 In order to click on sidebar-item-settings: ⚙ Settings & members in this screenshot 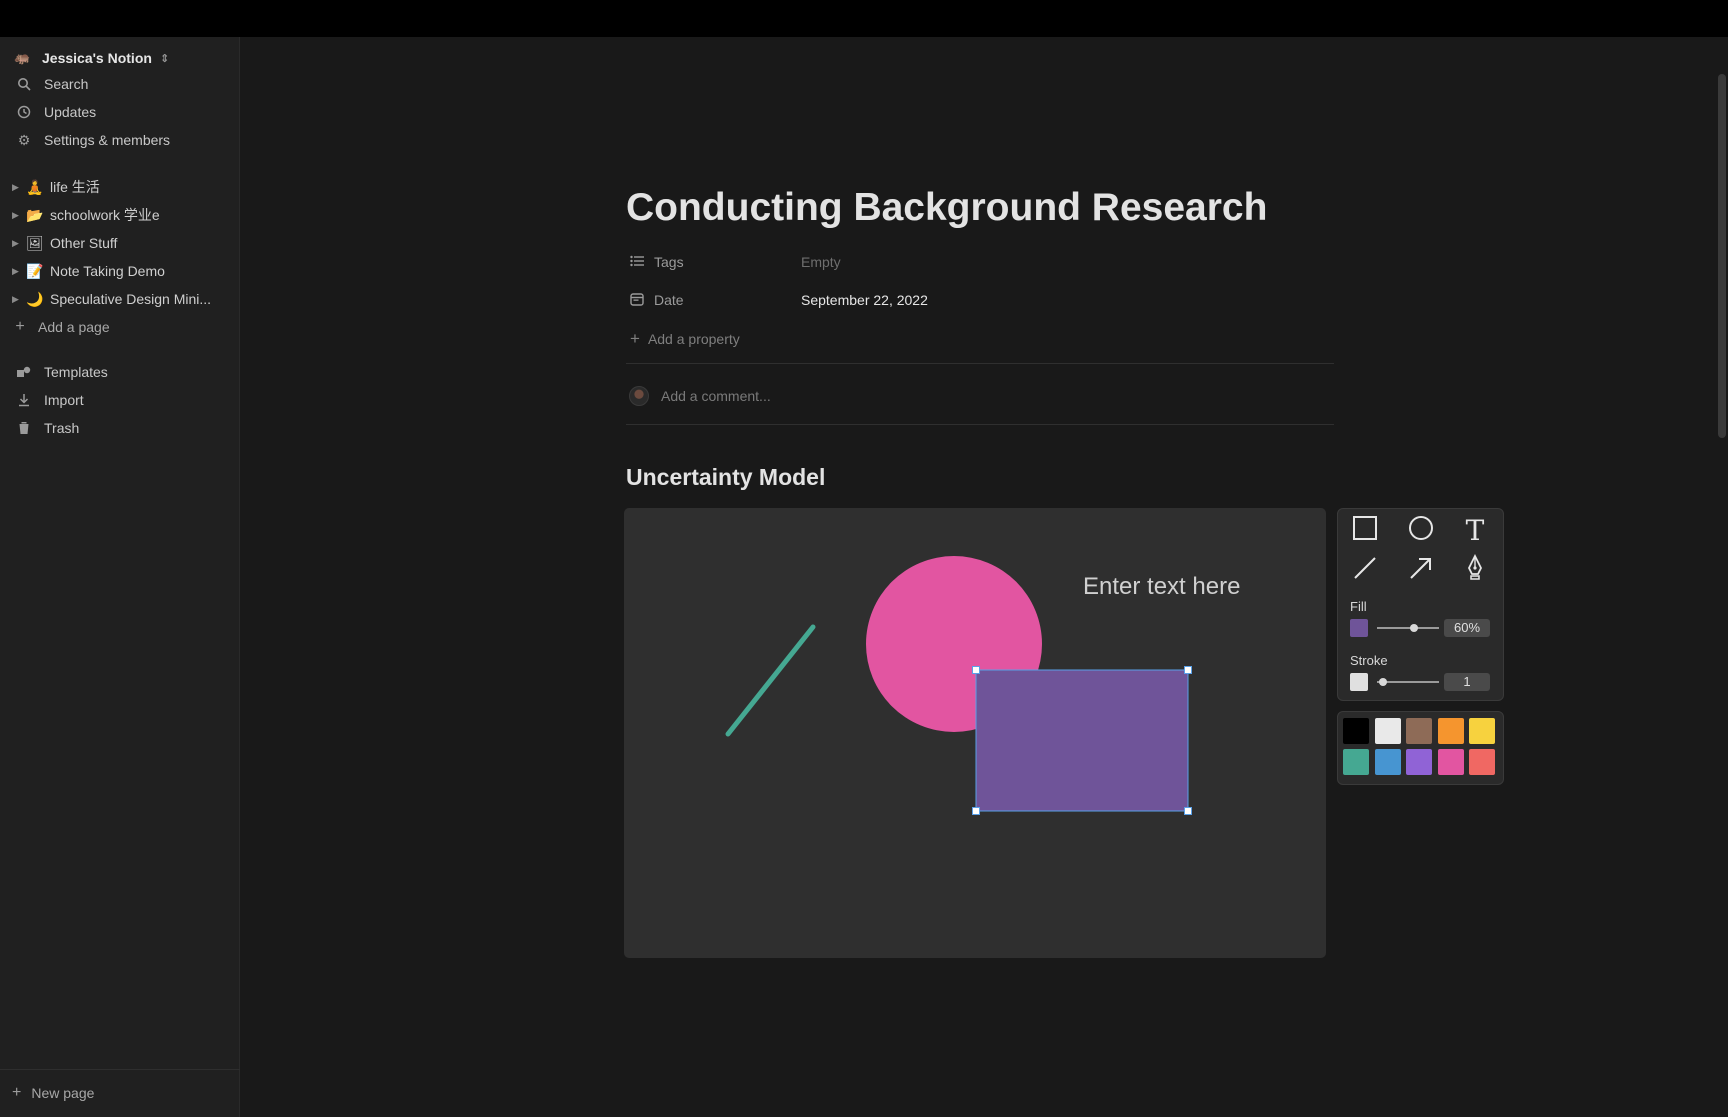, I will do `click(92, 140)`.